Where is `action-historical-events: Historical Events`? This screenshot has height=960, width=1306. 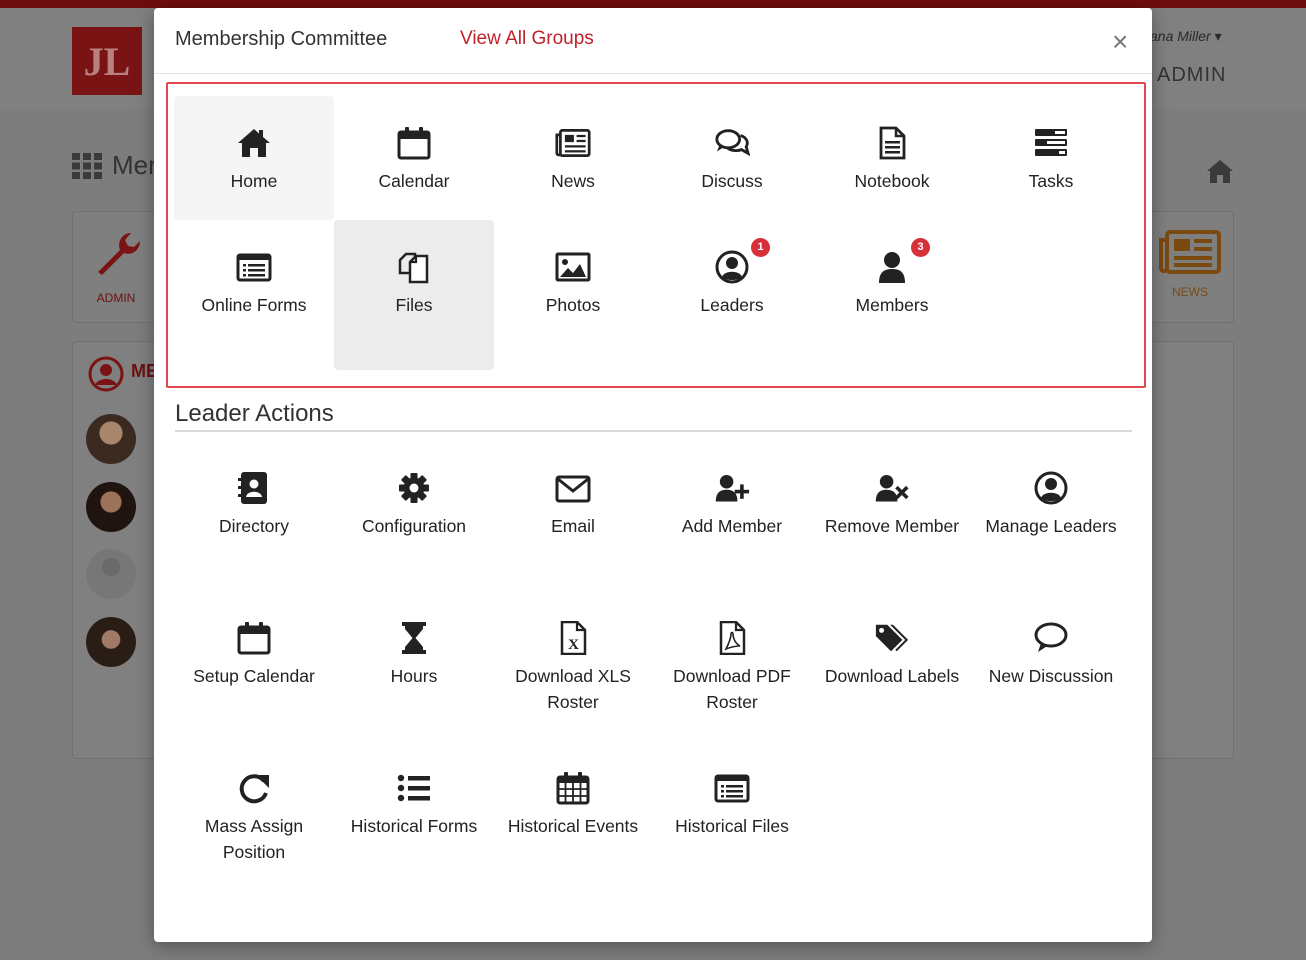
action-historical-events: Historical Events is located at coordinates (573, 805).